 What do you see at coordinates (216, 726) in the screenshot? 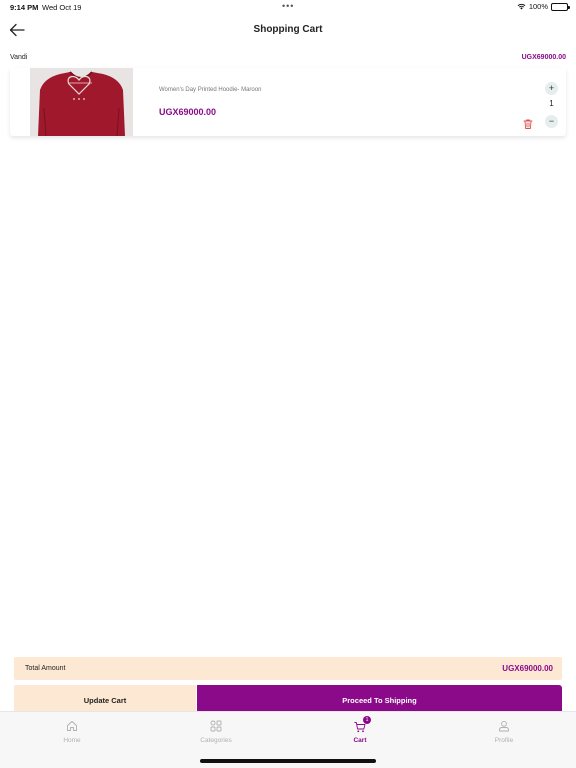
I see `grid-icon` at bounding box center [216, 726].